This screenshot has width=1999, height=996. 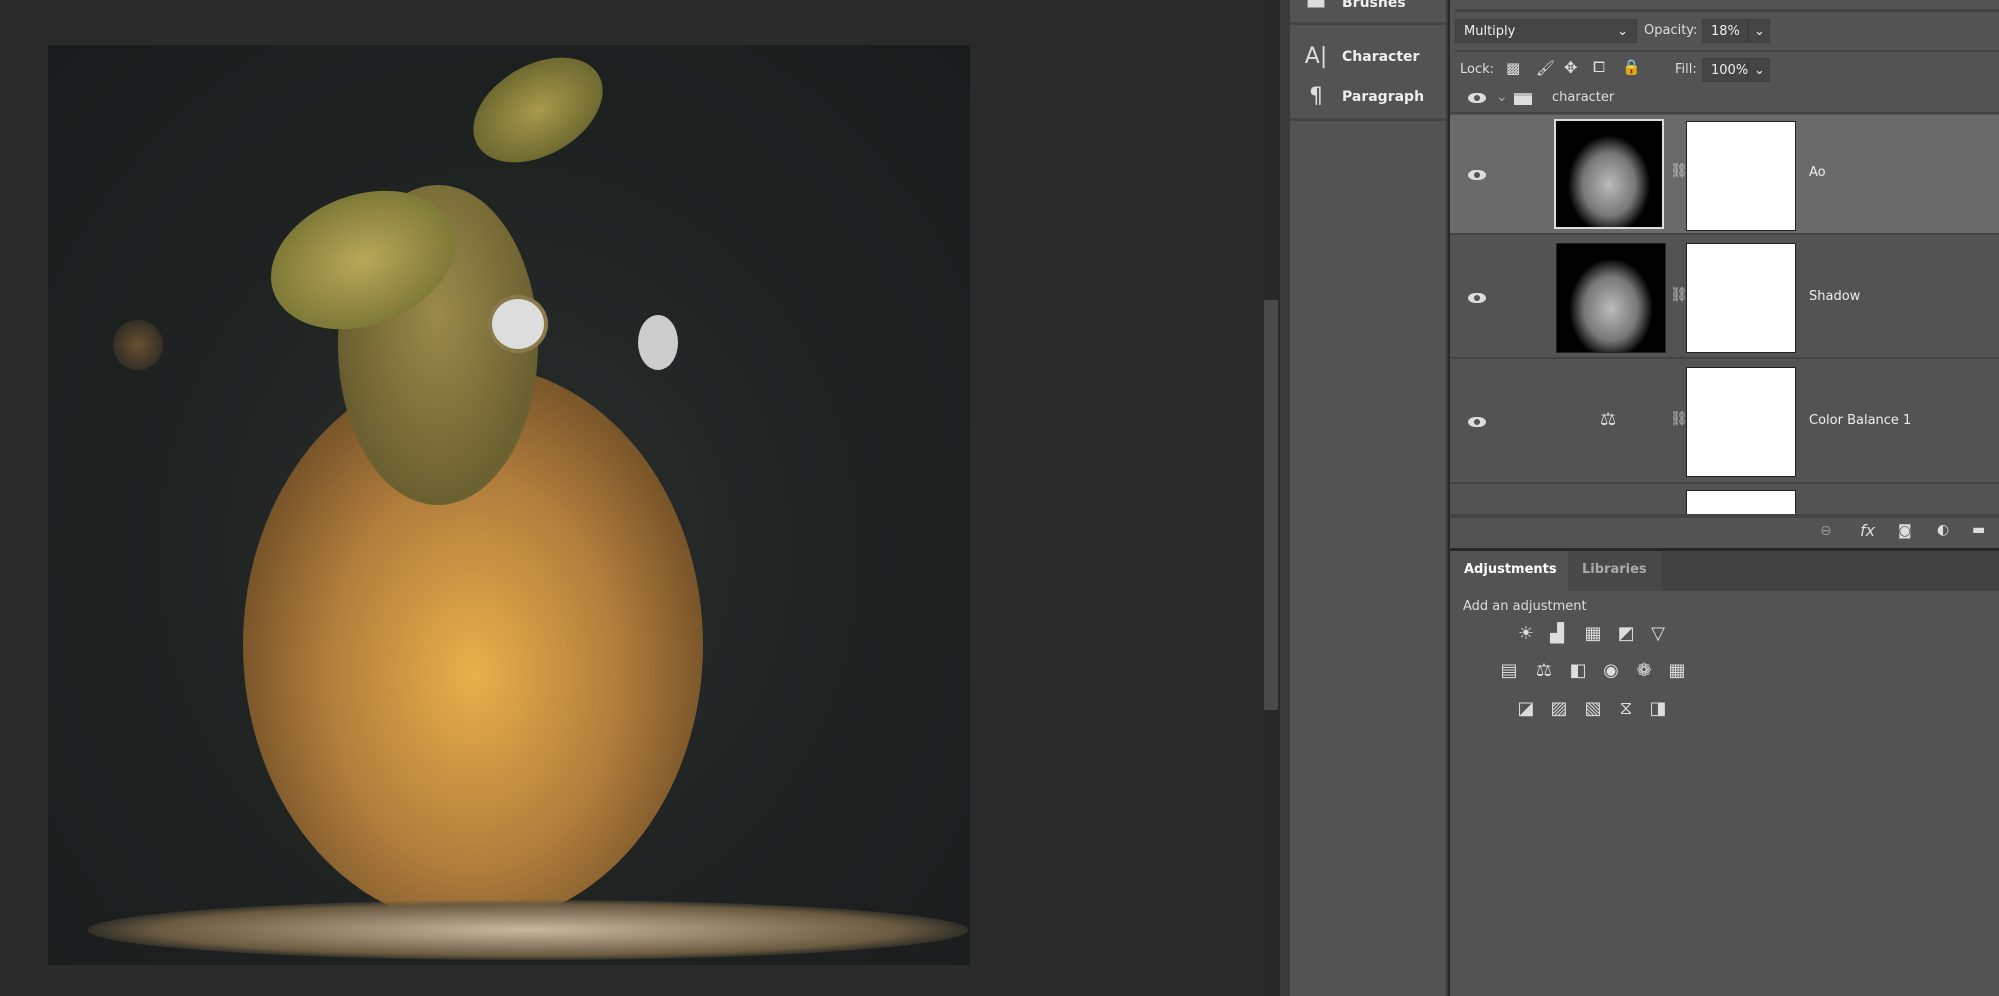 I want to click on gradient-map-icon: ◨, so click(x=1658, y=709).